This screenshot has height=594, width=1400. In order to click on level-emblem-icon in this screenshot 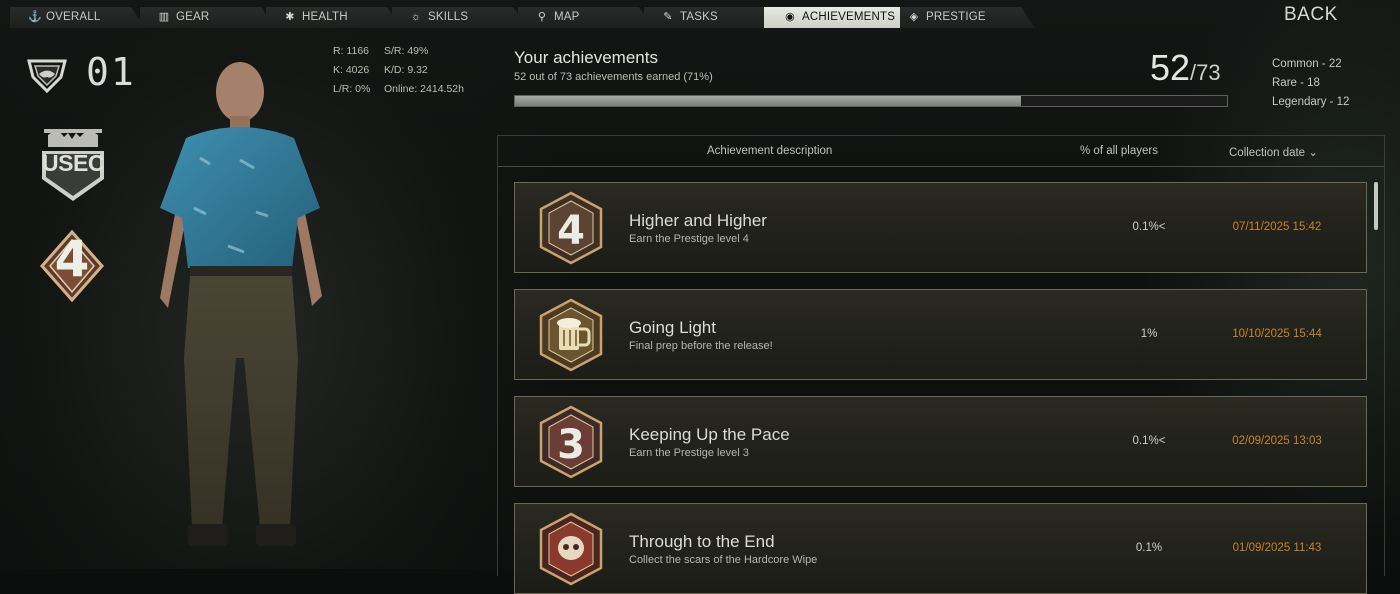, I will do `click(47, 77)`.